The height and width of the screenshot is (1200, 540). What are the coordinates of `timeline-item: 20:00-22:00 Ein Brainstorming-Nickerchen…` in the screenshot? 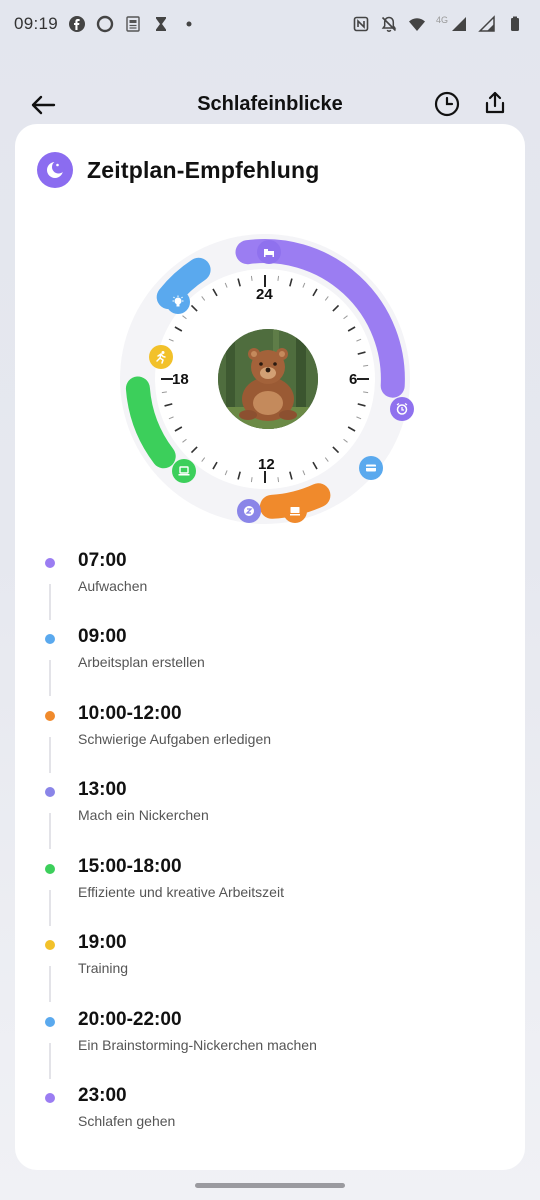 It's located at (270, 1047).